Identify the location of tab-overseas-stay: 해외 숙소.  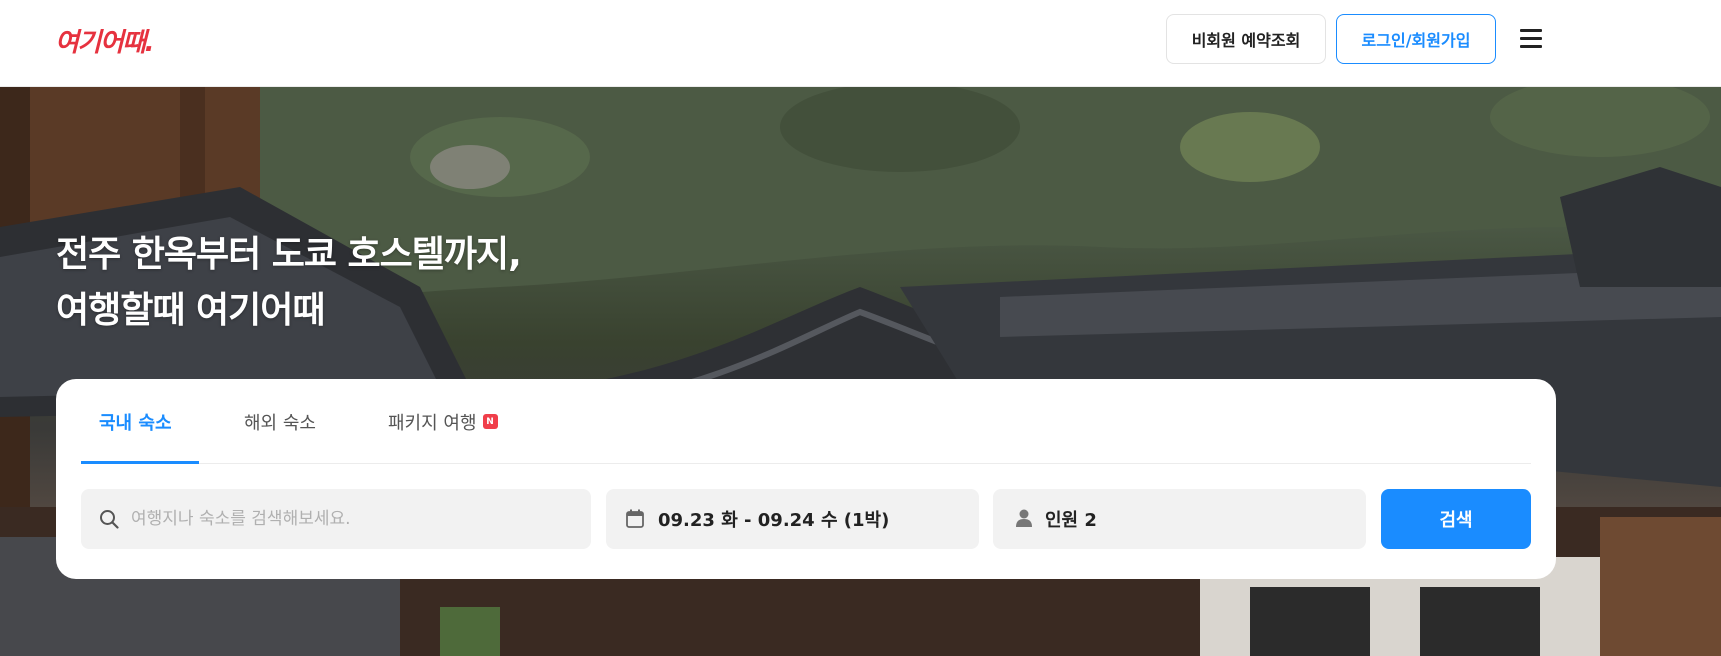
(280, 421).